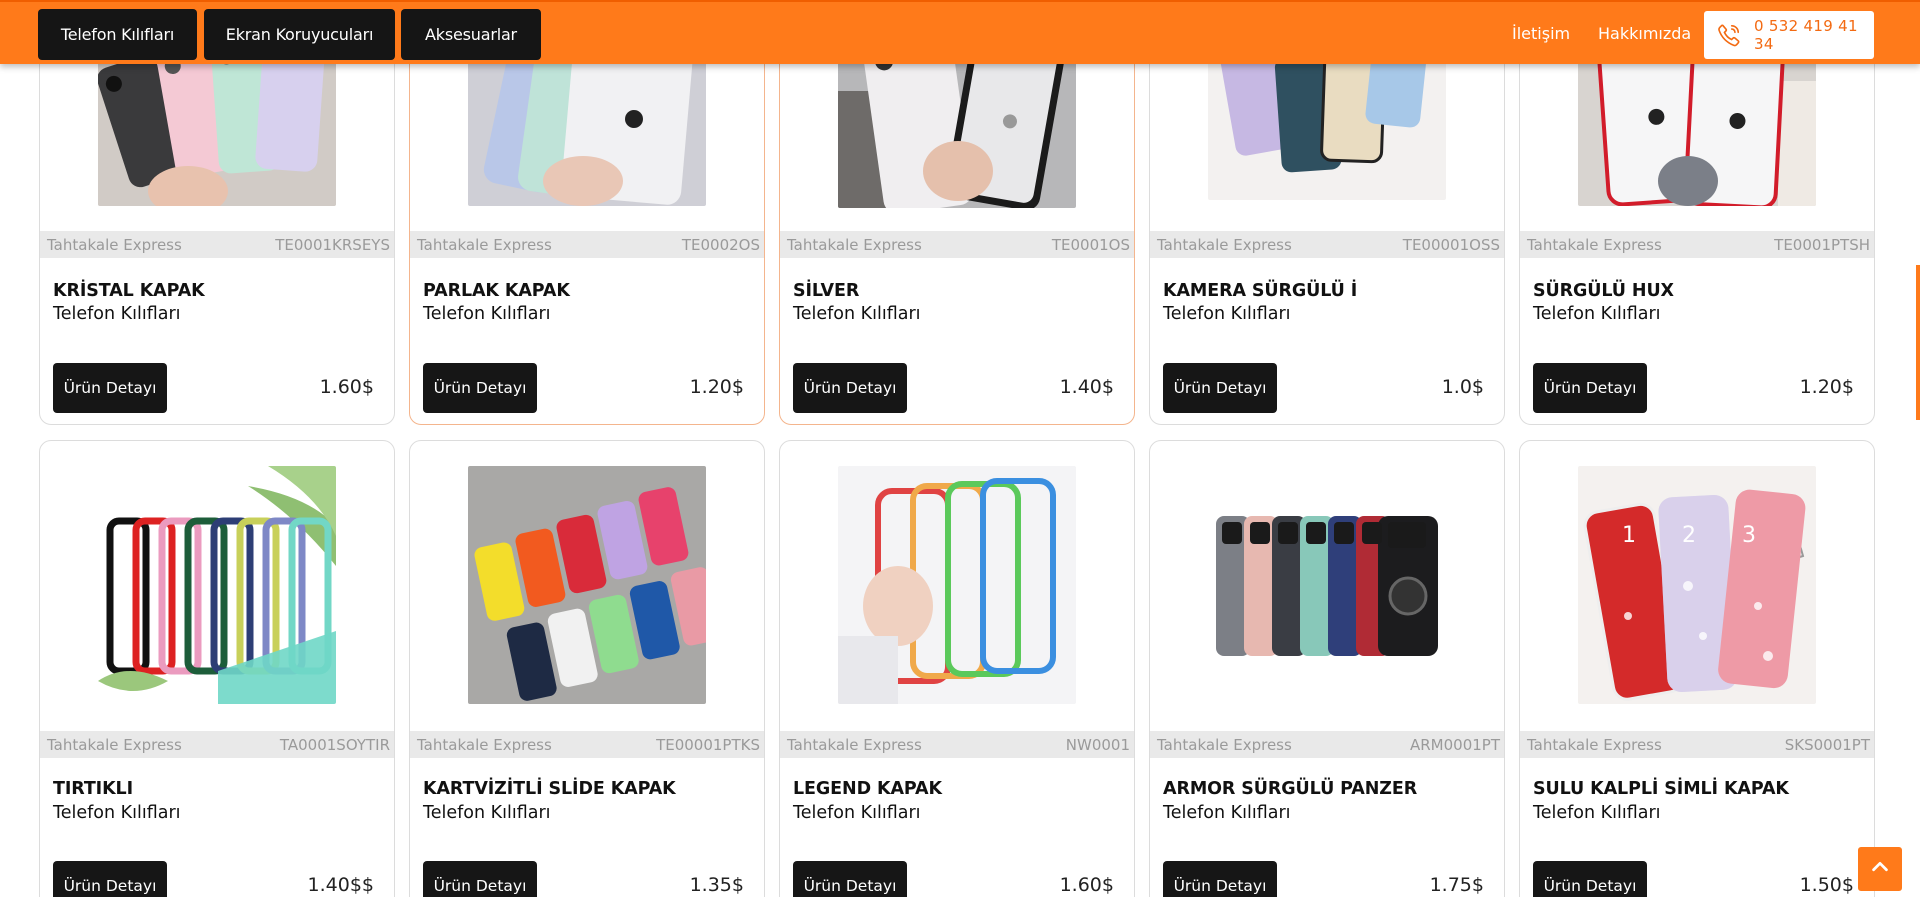 The image size is (1920, 897). What do you see at coordinates (1661, 789) in the screenshot?
I see `product-name: SULU KALPLİ SİMLİ KAPAK` at bounding box center [1661, 789].